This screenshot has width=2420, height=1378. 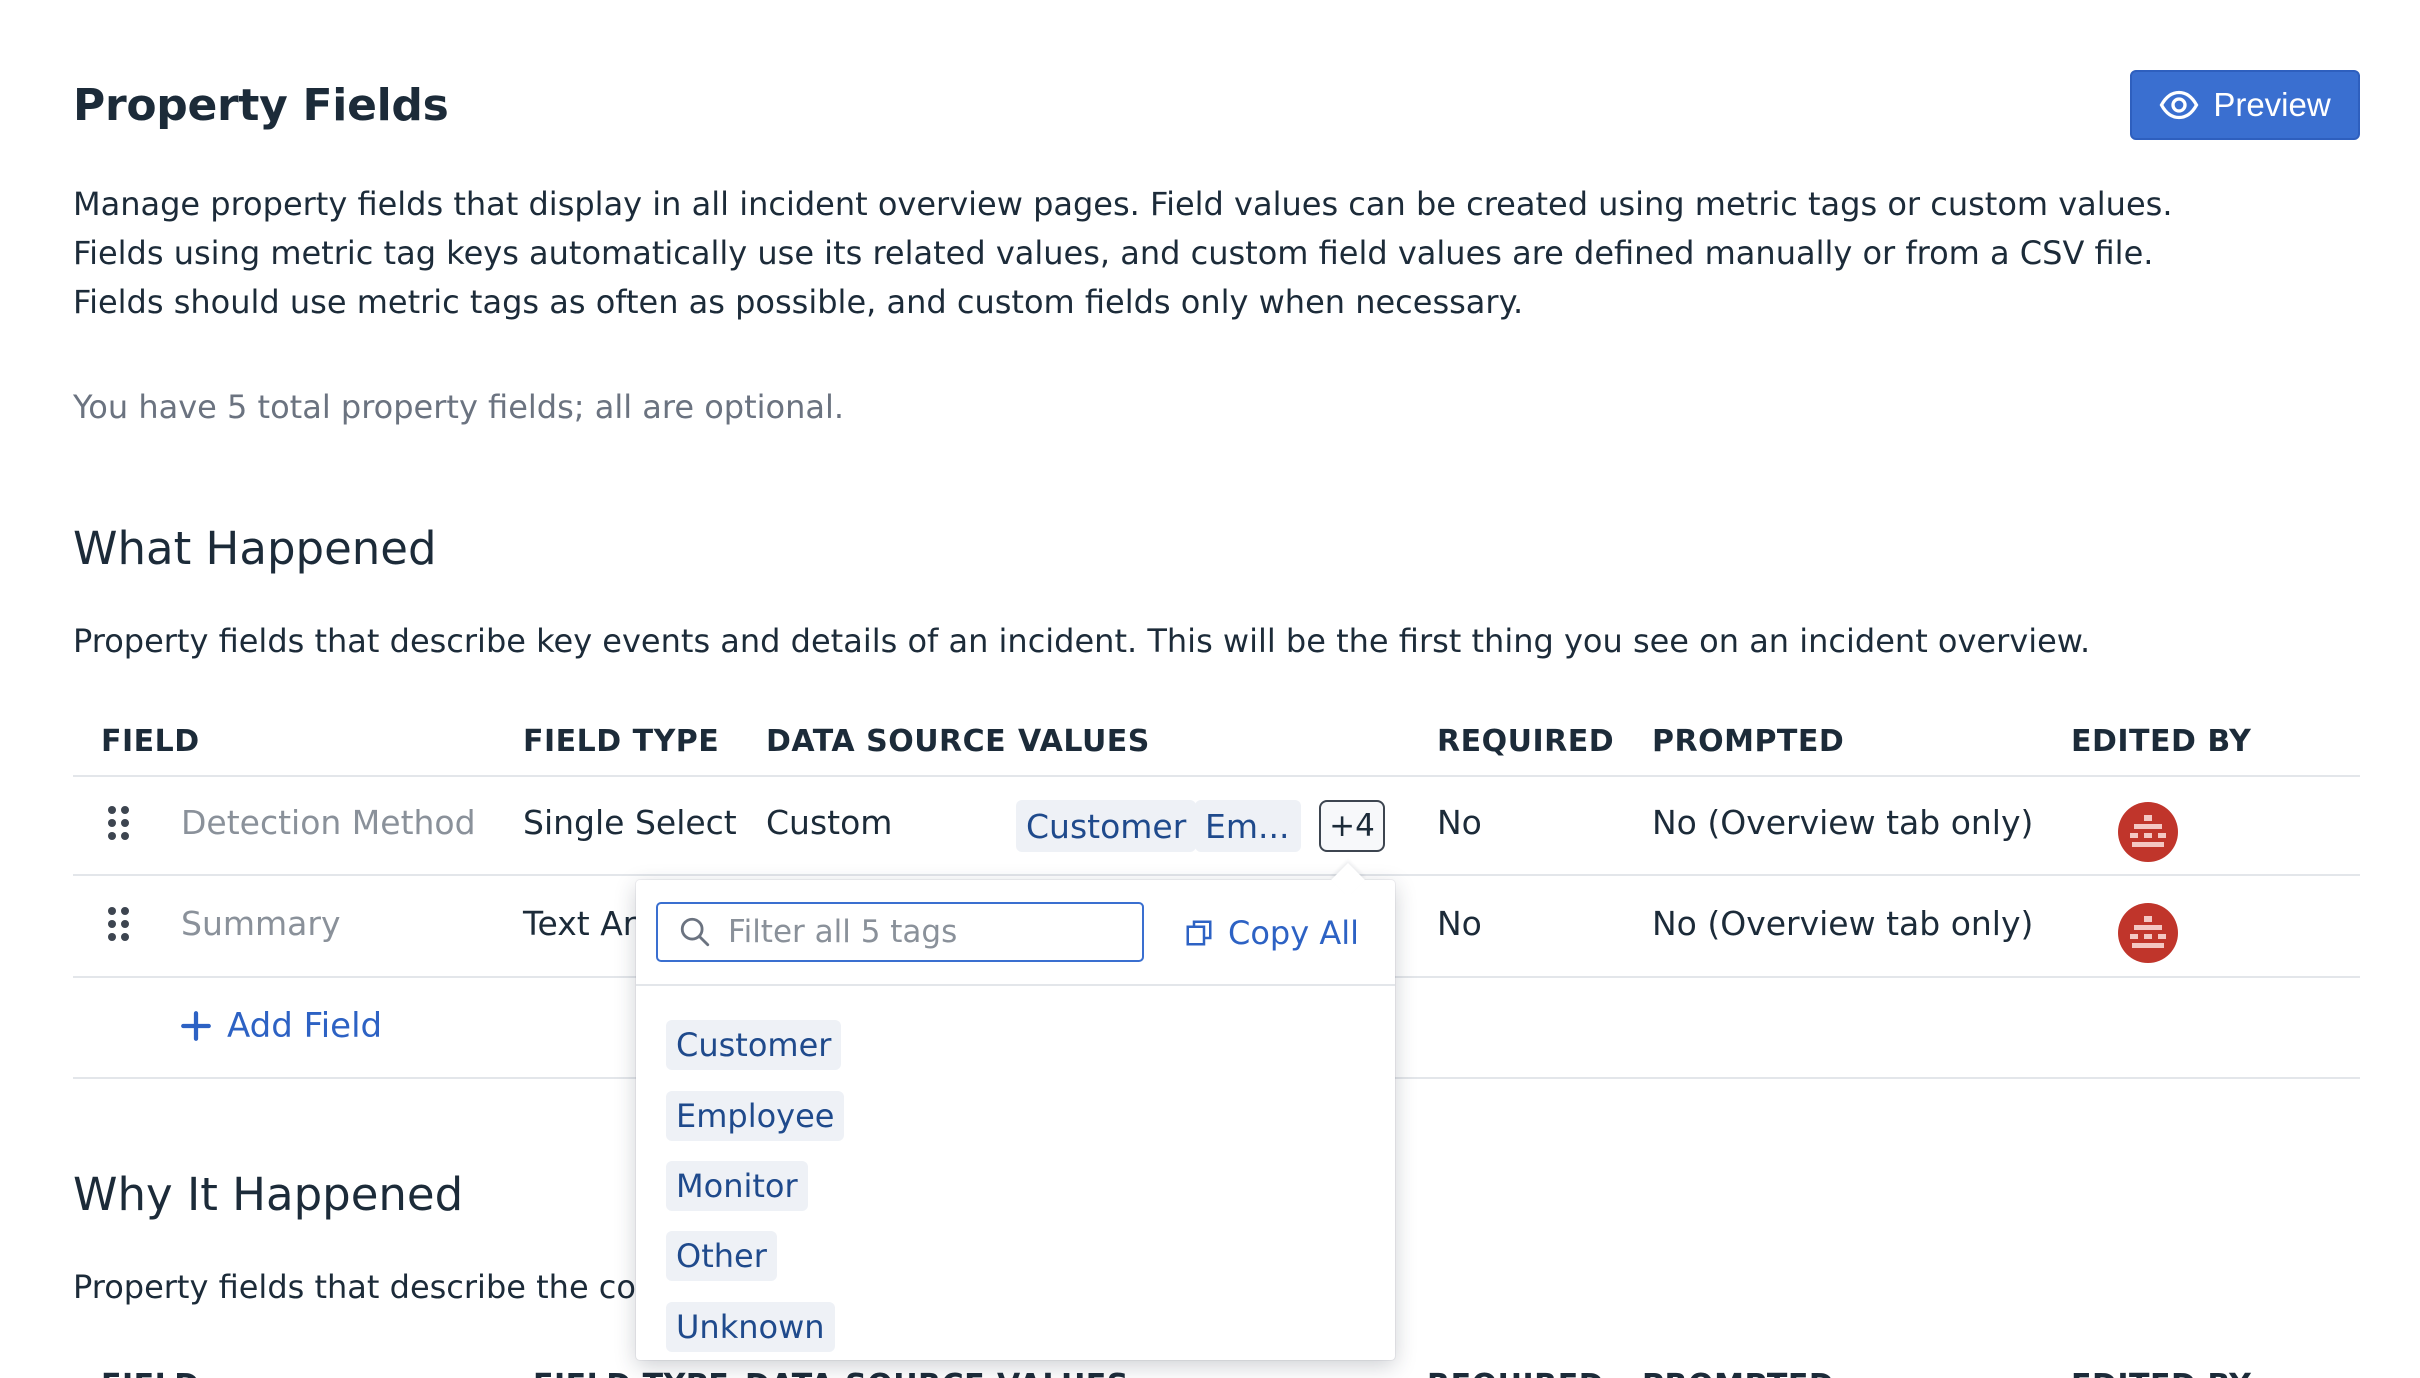 What do you see at coordinates (750, 1327) in the screenshot?
I see `tag-item: Unknown` at bounding box center [750, 1327].